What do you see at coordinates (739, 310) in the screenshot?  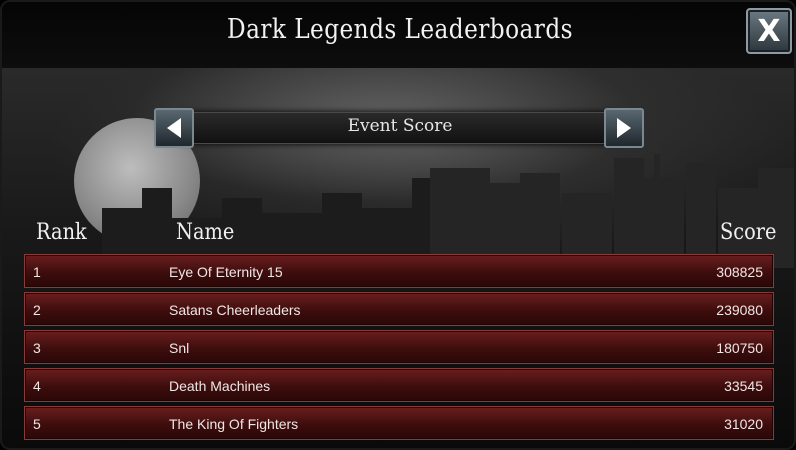 I see `score-cell: 239080` at bounding box center [739, 310].